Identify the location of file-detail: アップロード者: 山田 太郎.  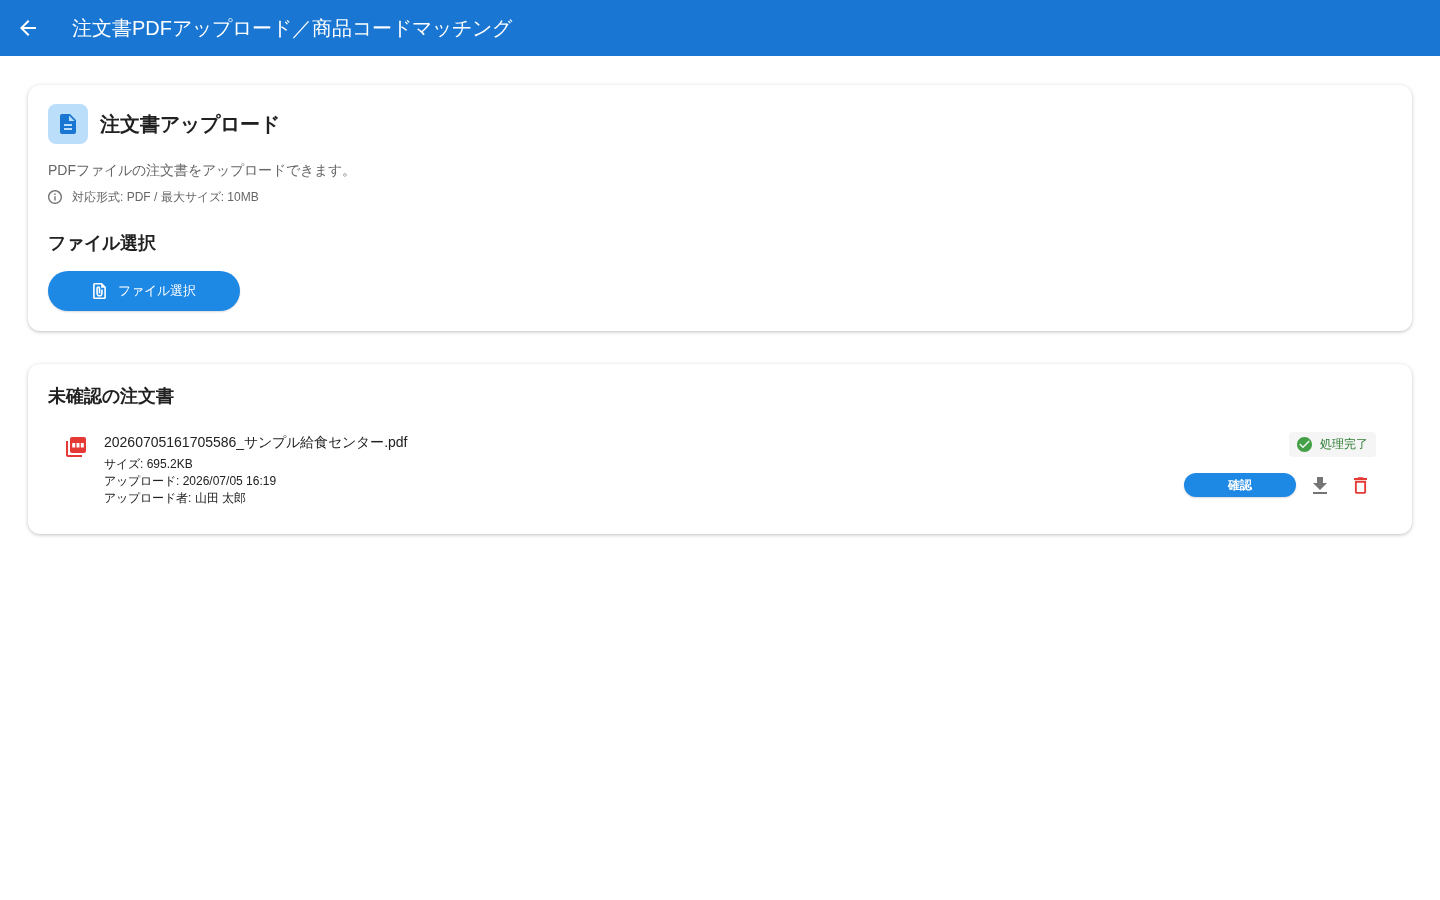
(175, 498).